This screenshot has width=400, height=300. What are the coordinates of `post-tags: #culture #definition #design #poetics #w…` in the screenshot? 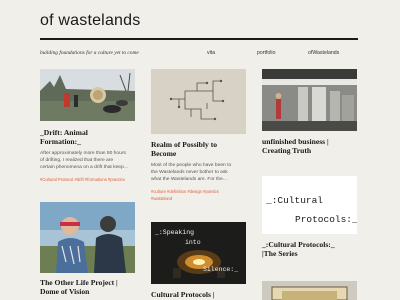 It's located at (198, 195).